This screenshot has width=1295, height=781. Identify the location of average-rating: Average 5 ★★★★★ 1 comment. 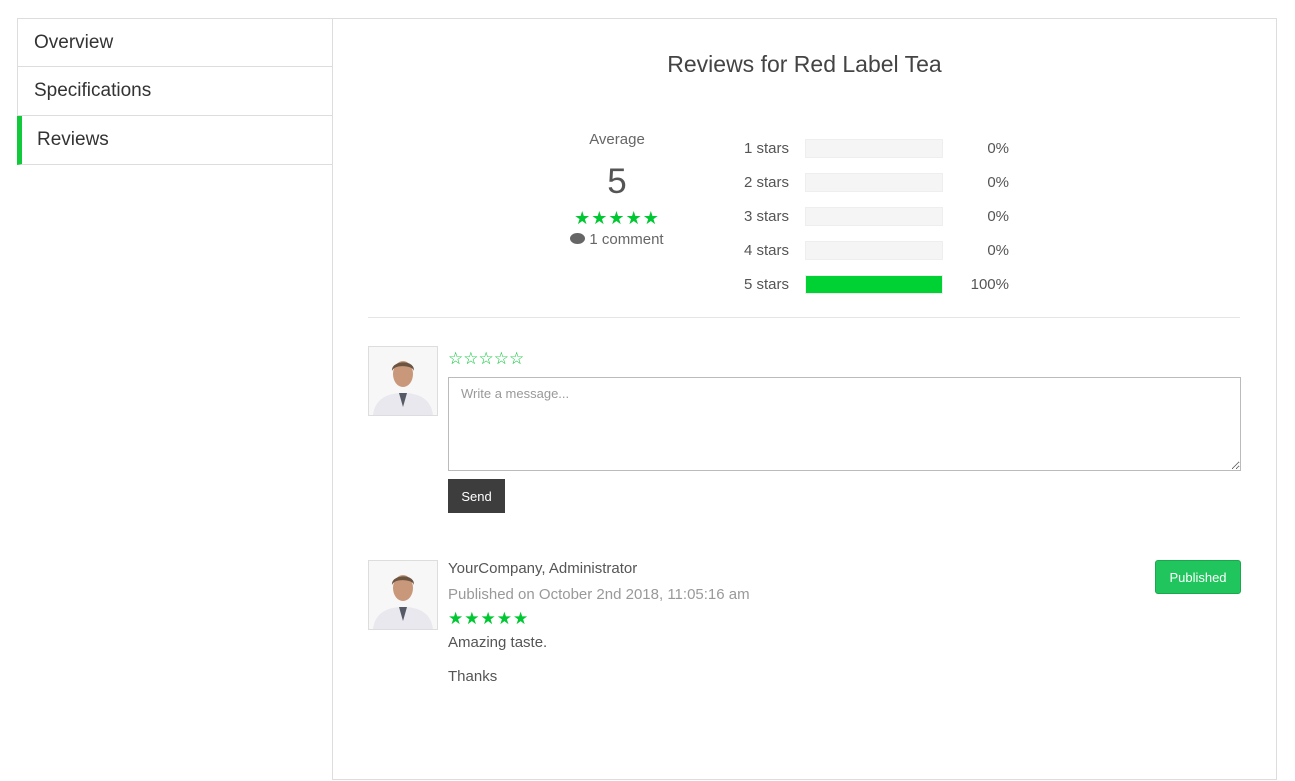
(617, 189).